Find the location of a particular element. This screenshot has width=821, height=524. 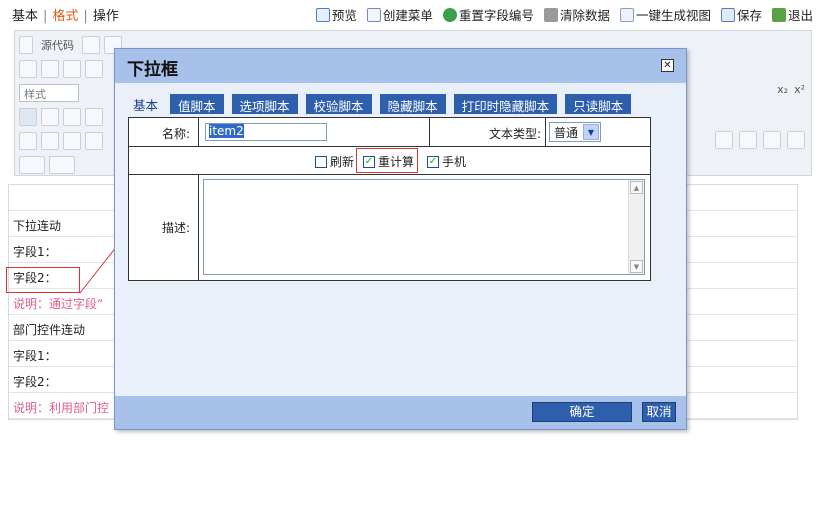

exit-label: 退出 is located at coordinates (800, 15).